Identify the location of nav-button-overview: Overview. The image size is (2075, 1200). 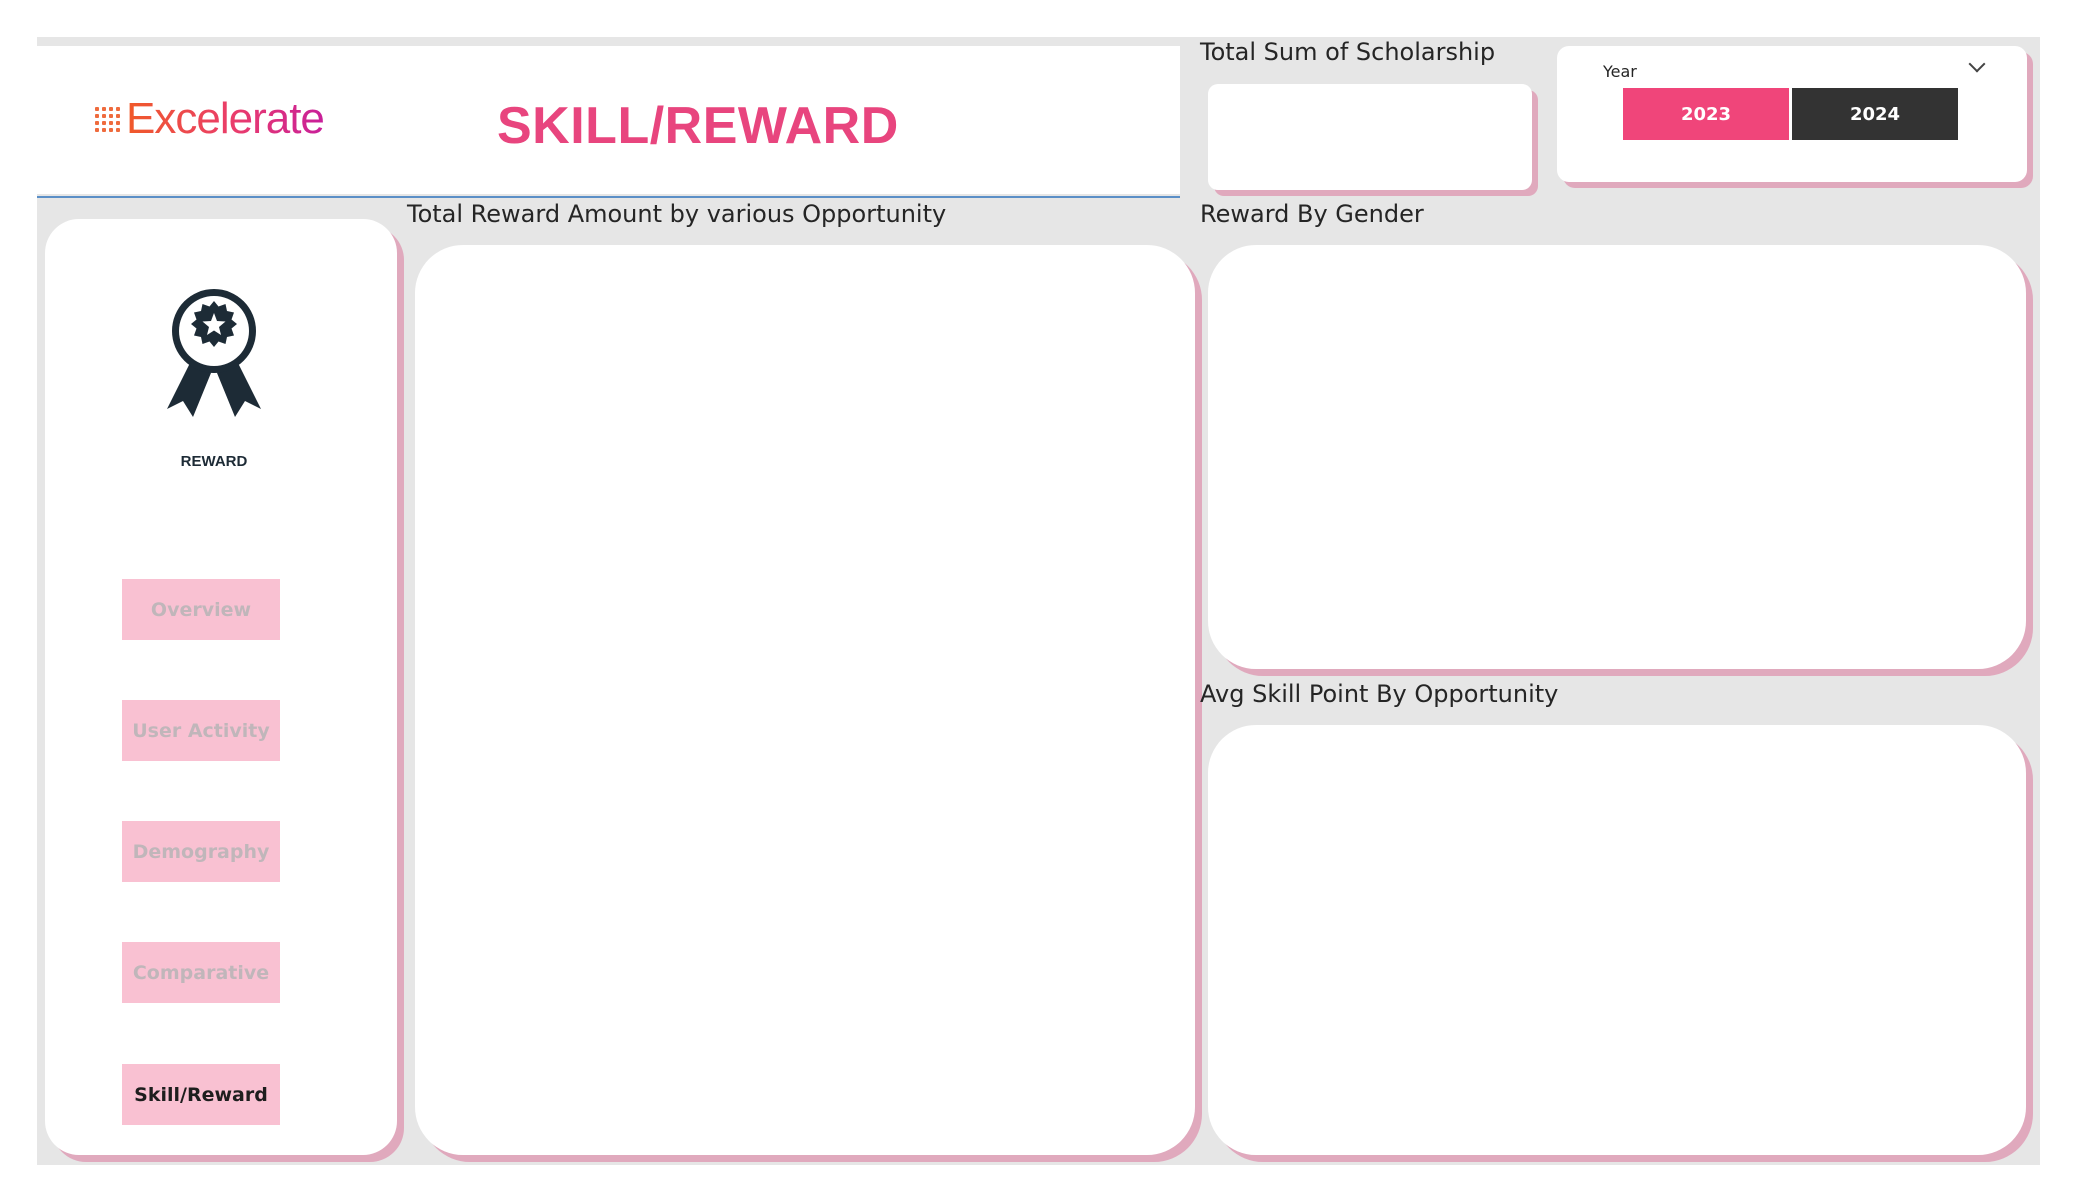
(201, 609).